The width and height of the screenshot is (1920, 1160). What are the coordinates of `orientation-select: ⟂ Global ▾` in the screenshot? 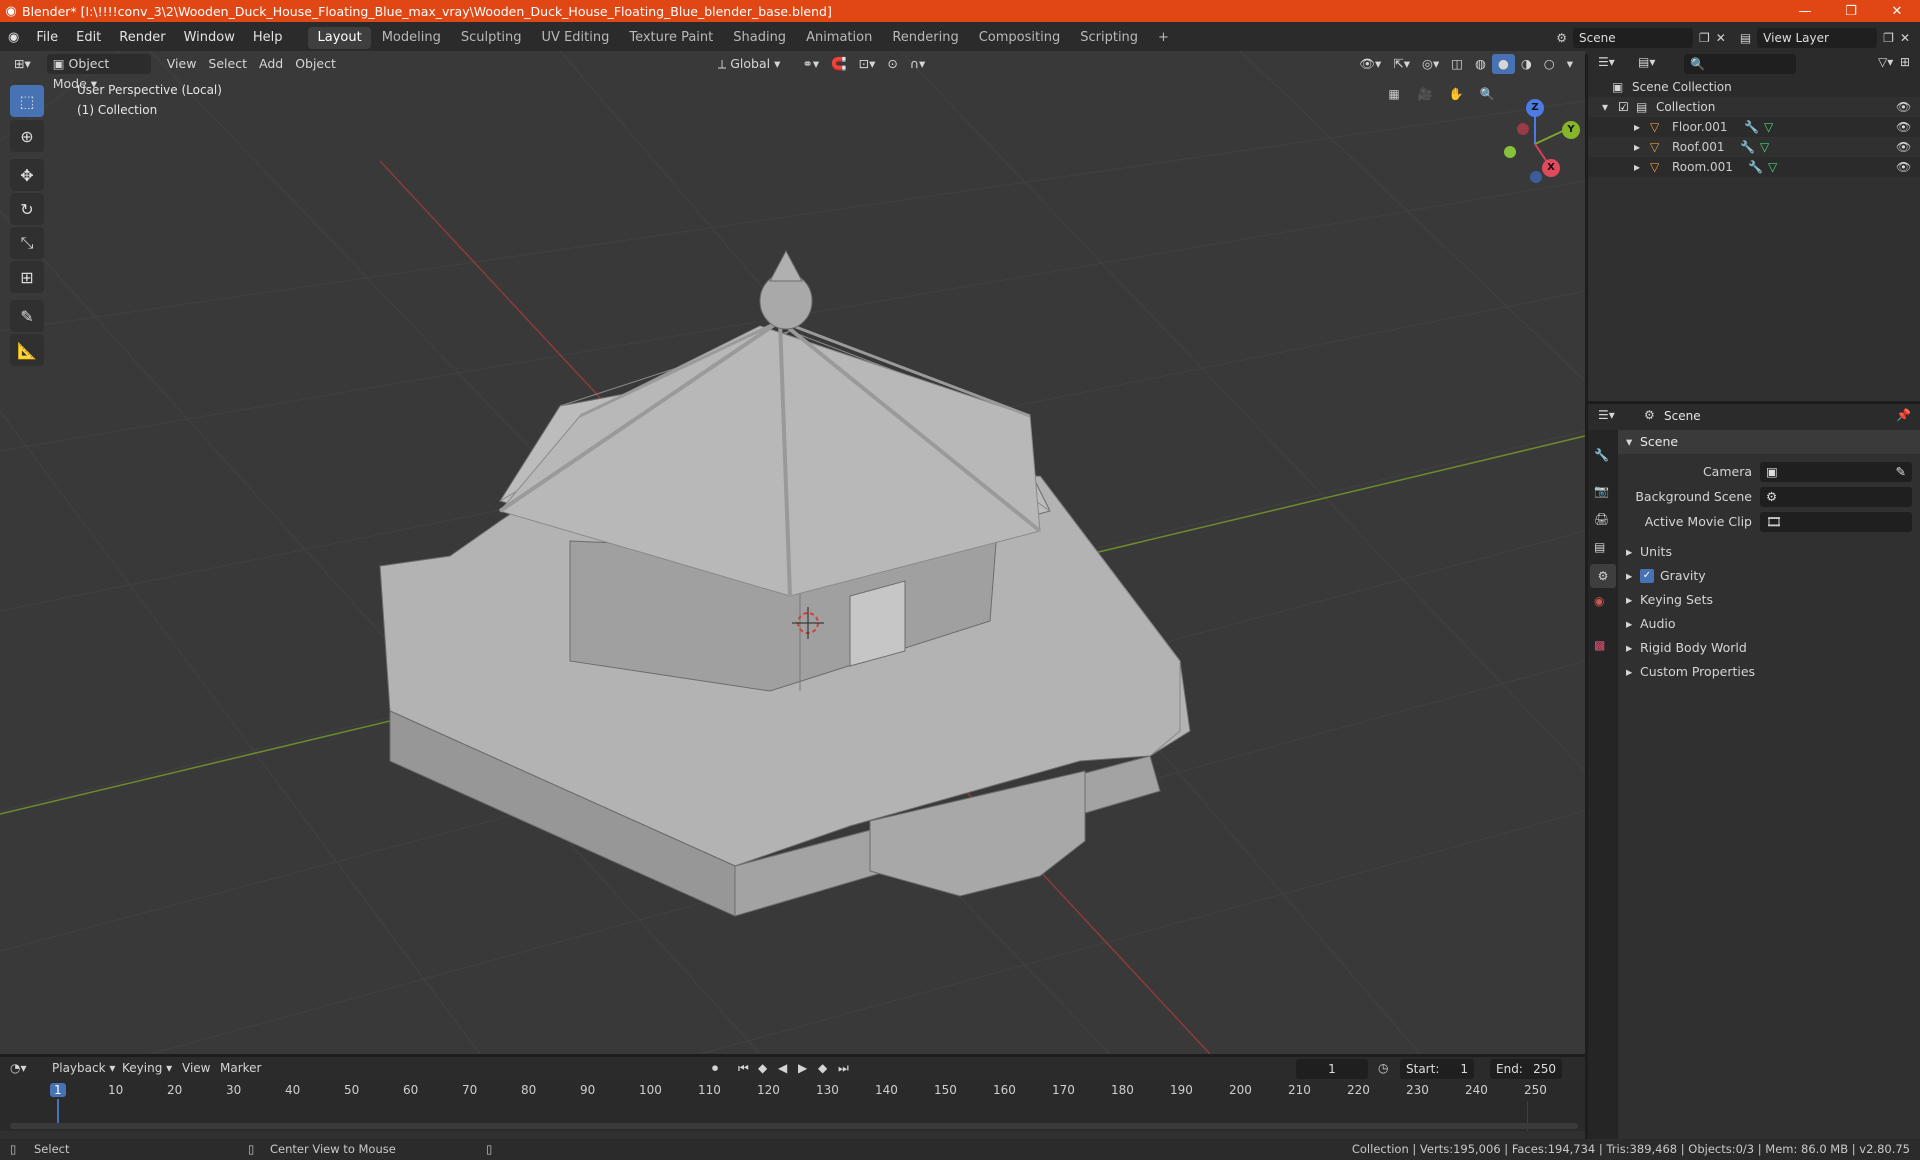 It's located at (749, 64).